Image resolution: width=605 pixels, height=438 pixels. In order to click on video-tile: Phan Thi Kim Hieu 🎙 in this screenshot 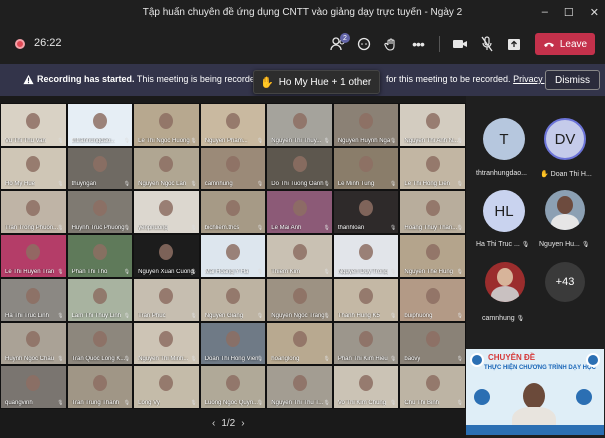, I will do `click(366, 343)`.